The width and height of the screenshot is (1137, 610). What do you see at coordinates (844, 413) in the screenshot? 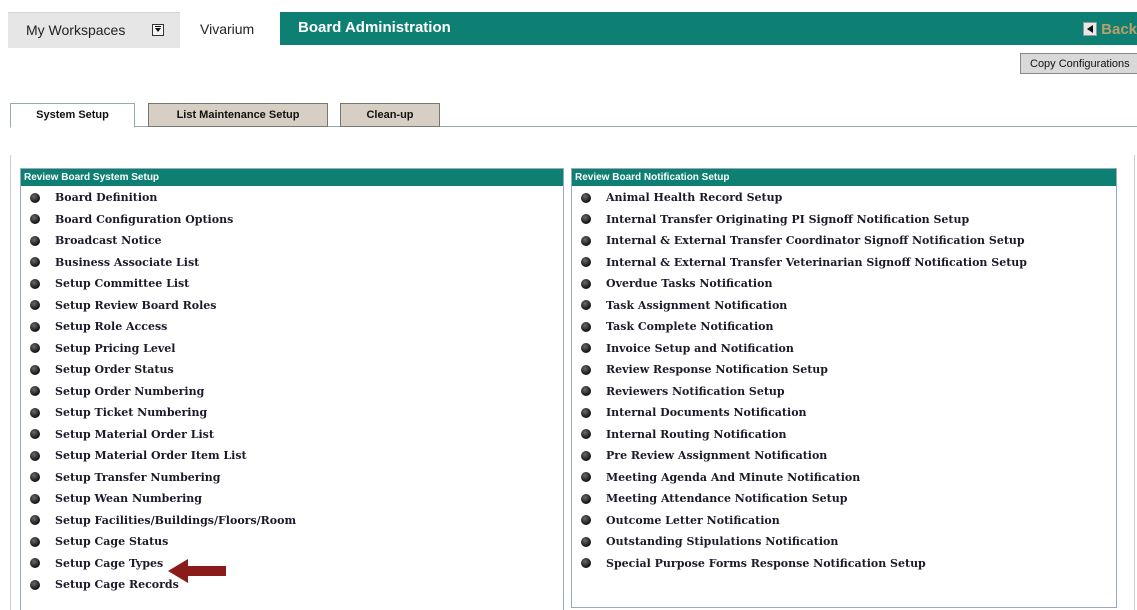
I see `list-item: Internal Documents Notification` at bounding box center [844, 413].